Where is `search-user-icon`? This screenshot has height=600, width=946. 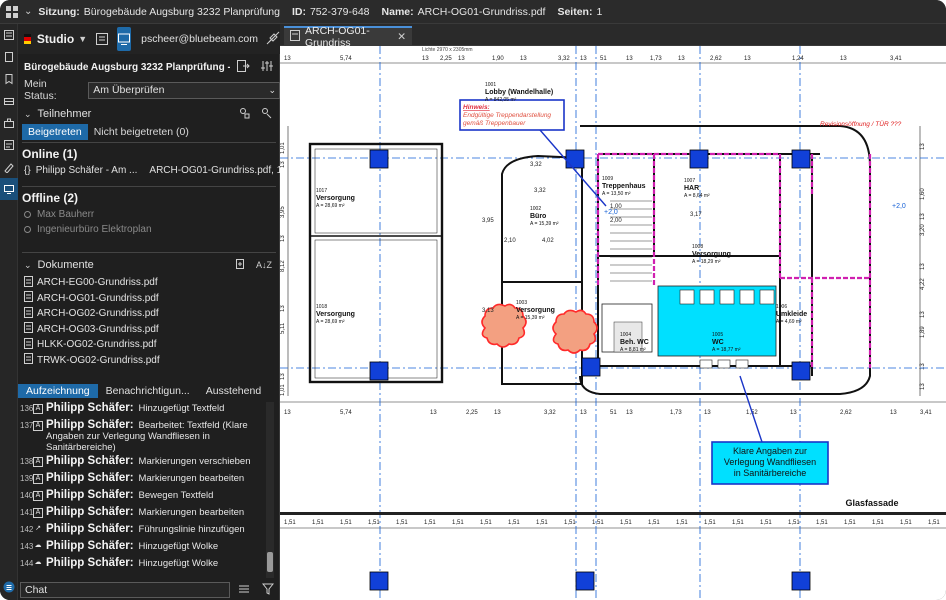 search-user-icon is located at coordinates (266, 114).